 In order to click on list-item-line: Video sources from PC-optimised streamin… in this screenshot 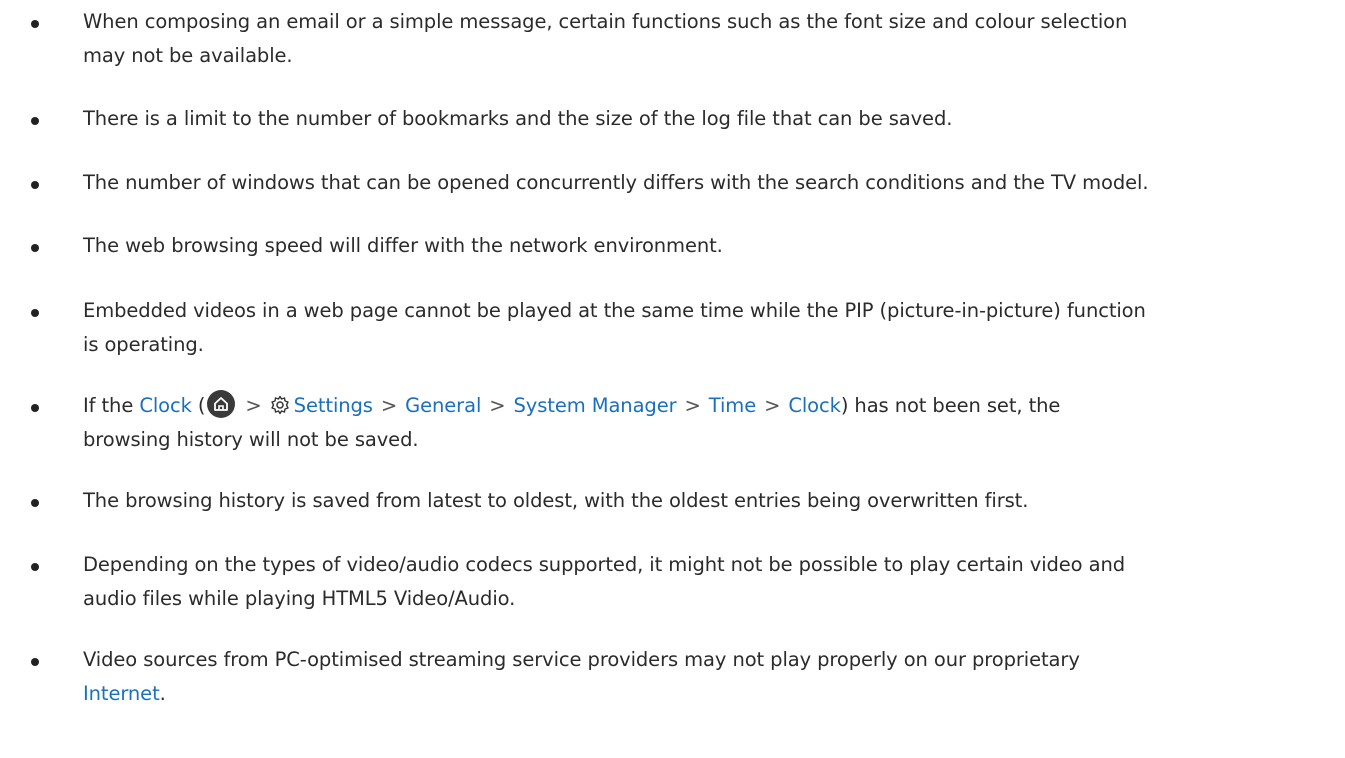, I will do `click(581, 659)`.